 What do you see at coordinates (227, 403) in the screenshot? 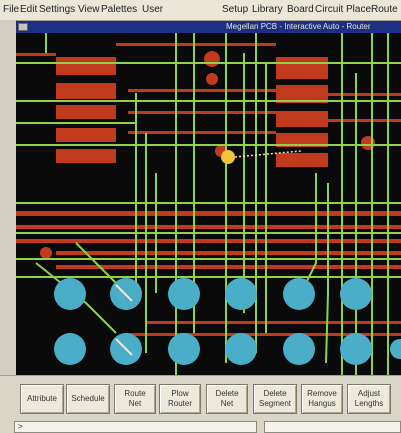
I see `delete-net-label-2: Net` at bounding box center [227, 403].